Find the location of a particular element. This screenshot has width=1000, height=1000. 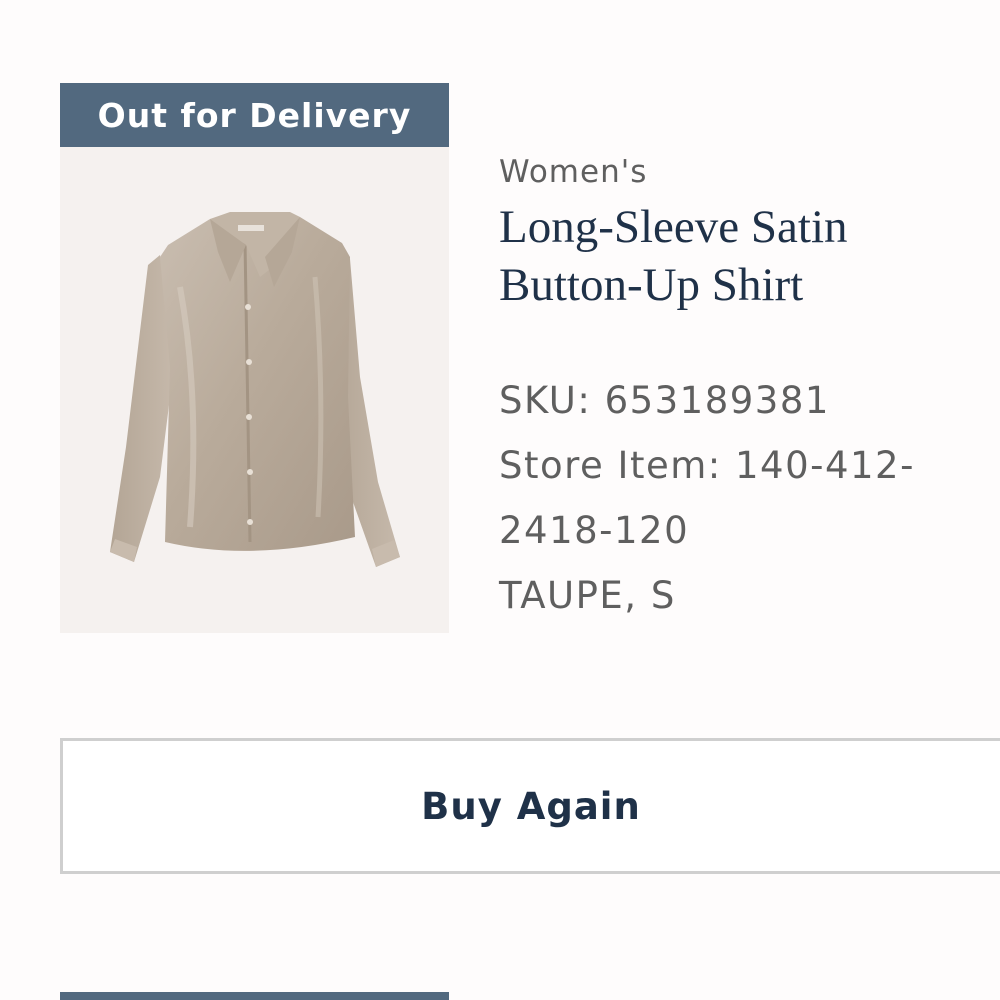

product-name: Long-Sleeve Satin Button-Up Shirt is located at coordinates (719, 256).